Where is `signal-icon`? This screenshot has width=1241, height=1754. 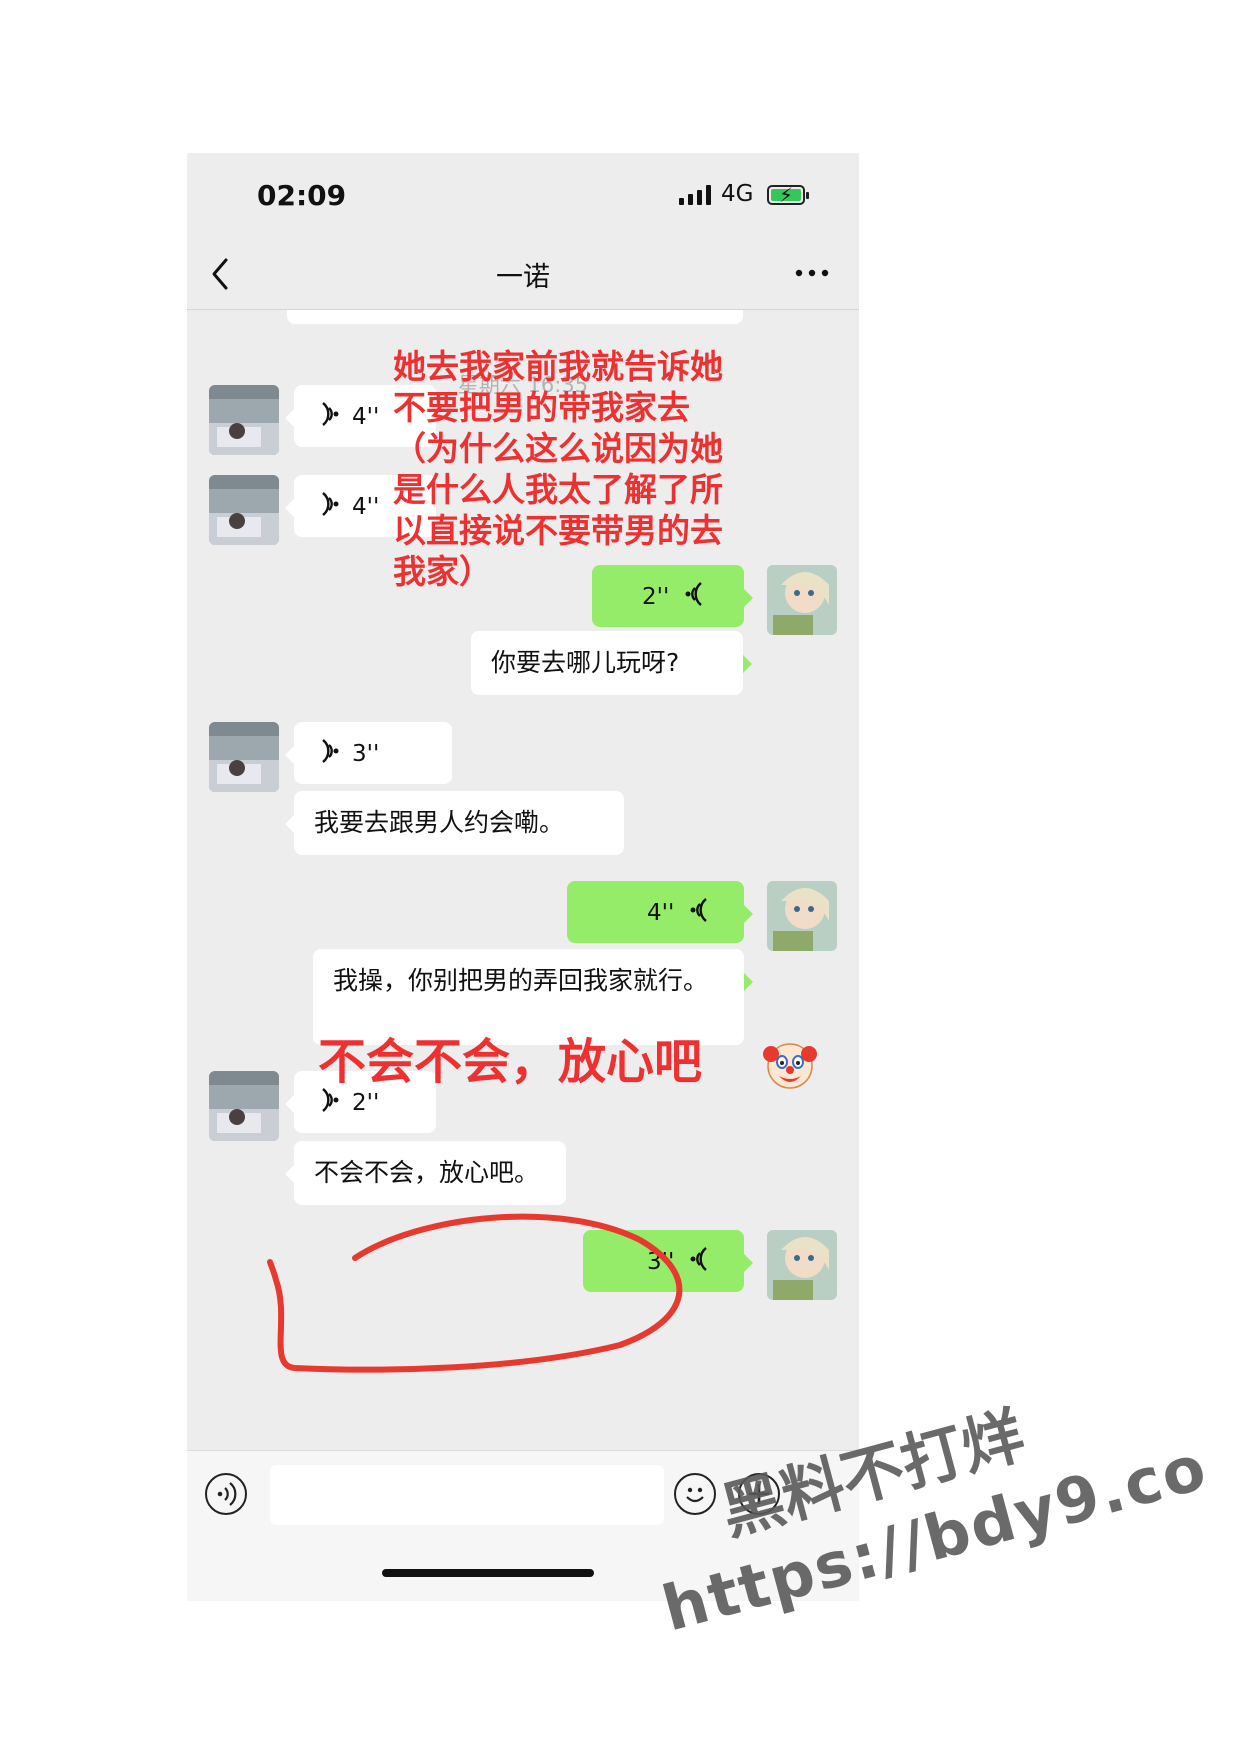 signal-icon is located at coordinates (697, 195).